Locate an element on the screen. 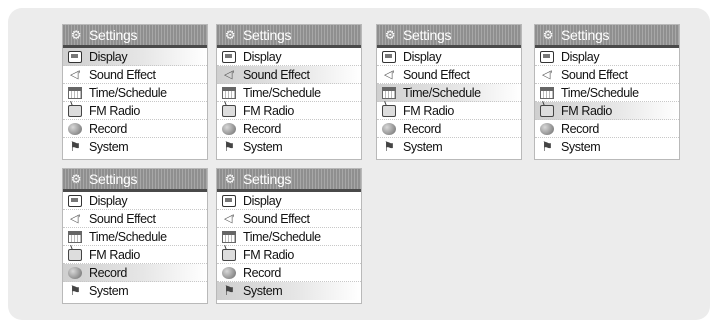 The image size is (716, 323). settings-header: ⚙ Settings is located at coordinates (449, 35).